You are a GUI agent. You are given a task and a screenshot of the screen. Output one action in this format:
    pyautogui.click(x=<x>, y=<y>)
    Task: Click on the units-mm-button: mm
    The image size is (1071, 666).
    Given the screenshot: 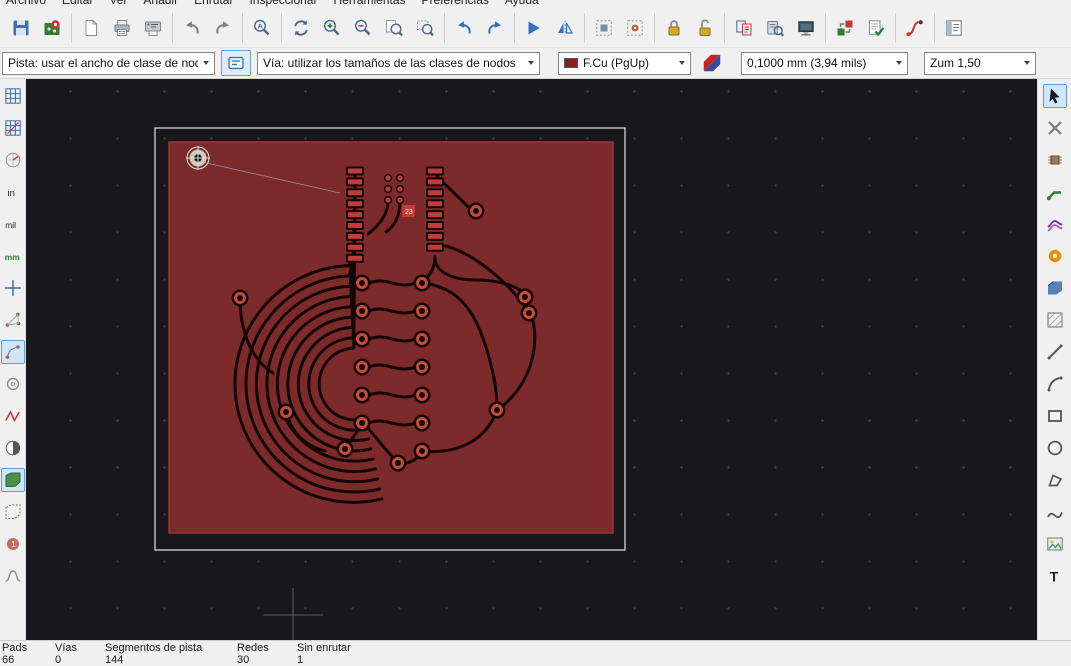 What is the action you would take?
    pyautogui.click(x=13, y=256)
    